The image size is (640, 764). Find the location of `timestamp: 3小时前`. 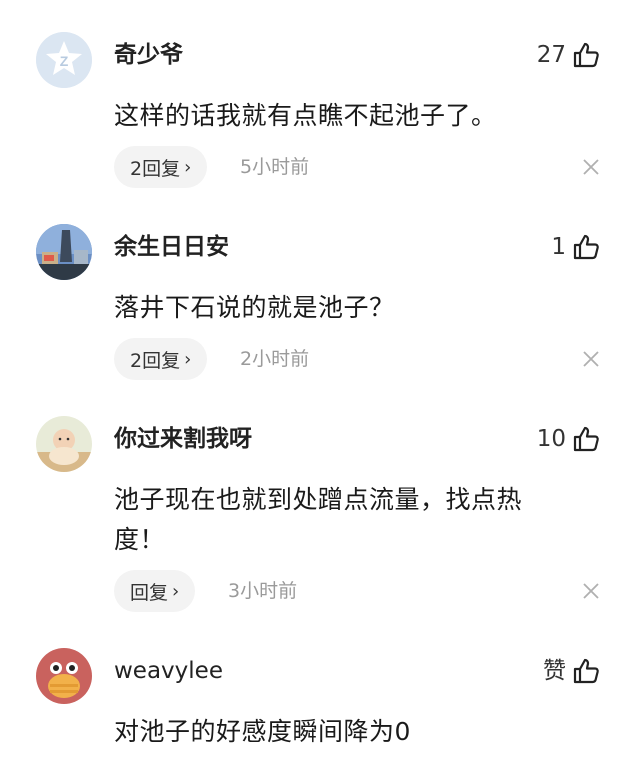

timestamp: 3小时前 is located at coordinates (263, 591).